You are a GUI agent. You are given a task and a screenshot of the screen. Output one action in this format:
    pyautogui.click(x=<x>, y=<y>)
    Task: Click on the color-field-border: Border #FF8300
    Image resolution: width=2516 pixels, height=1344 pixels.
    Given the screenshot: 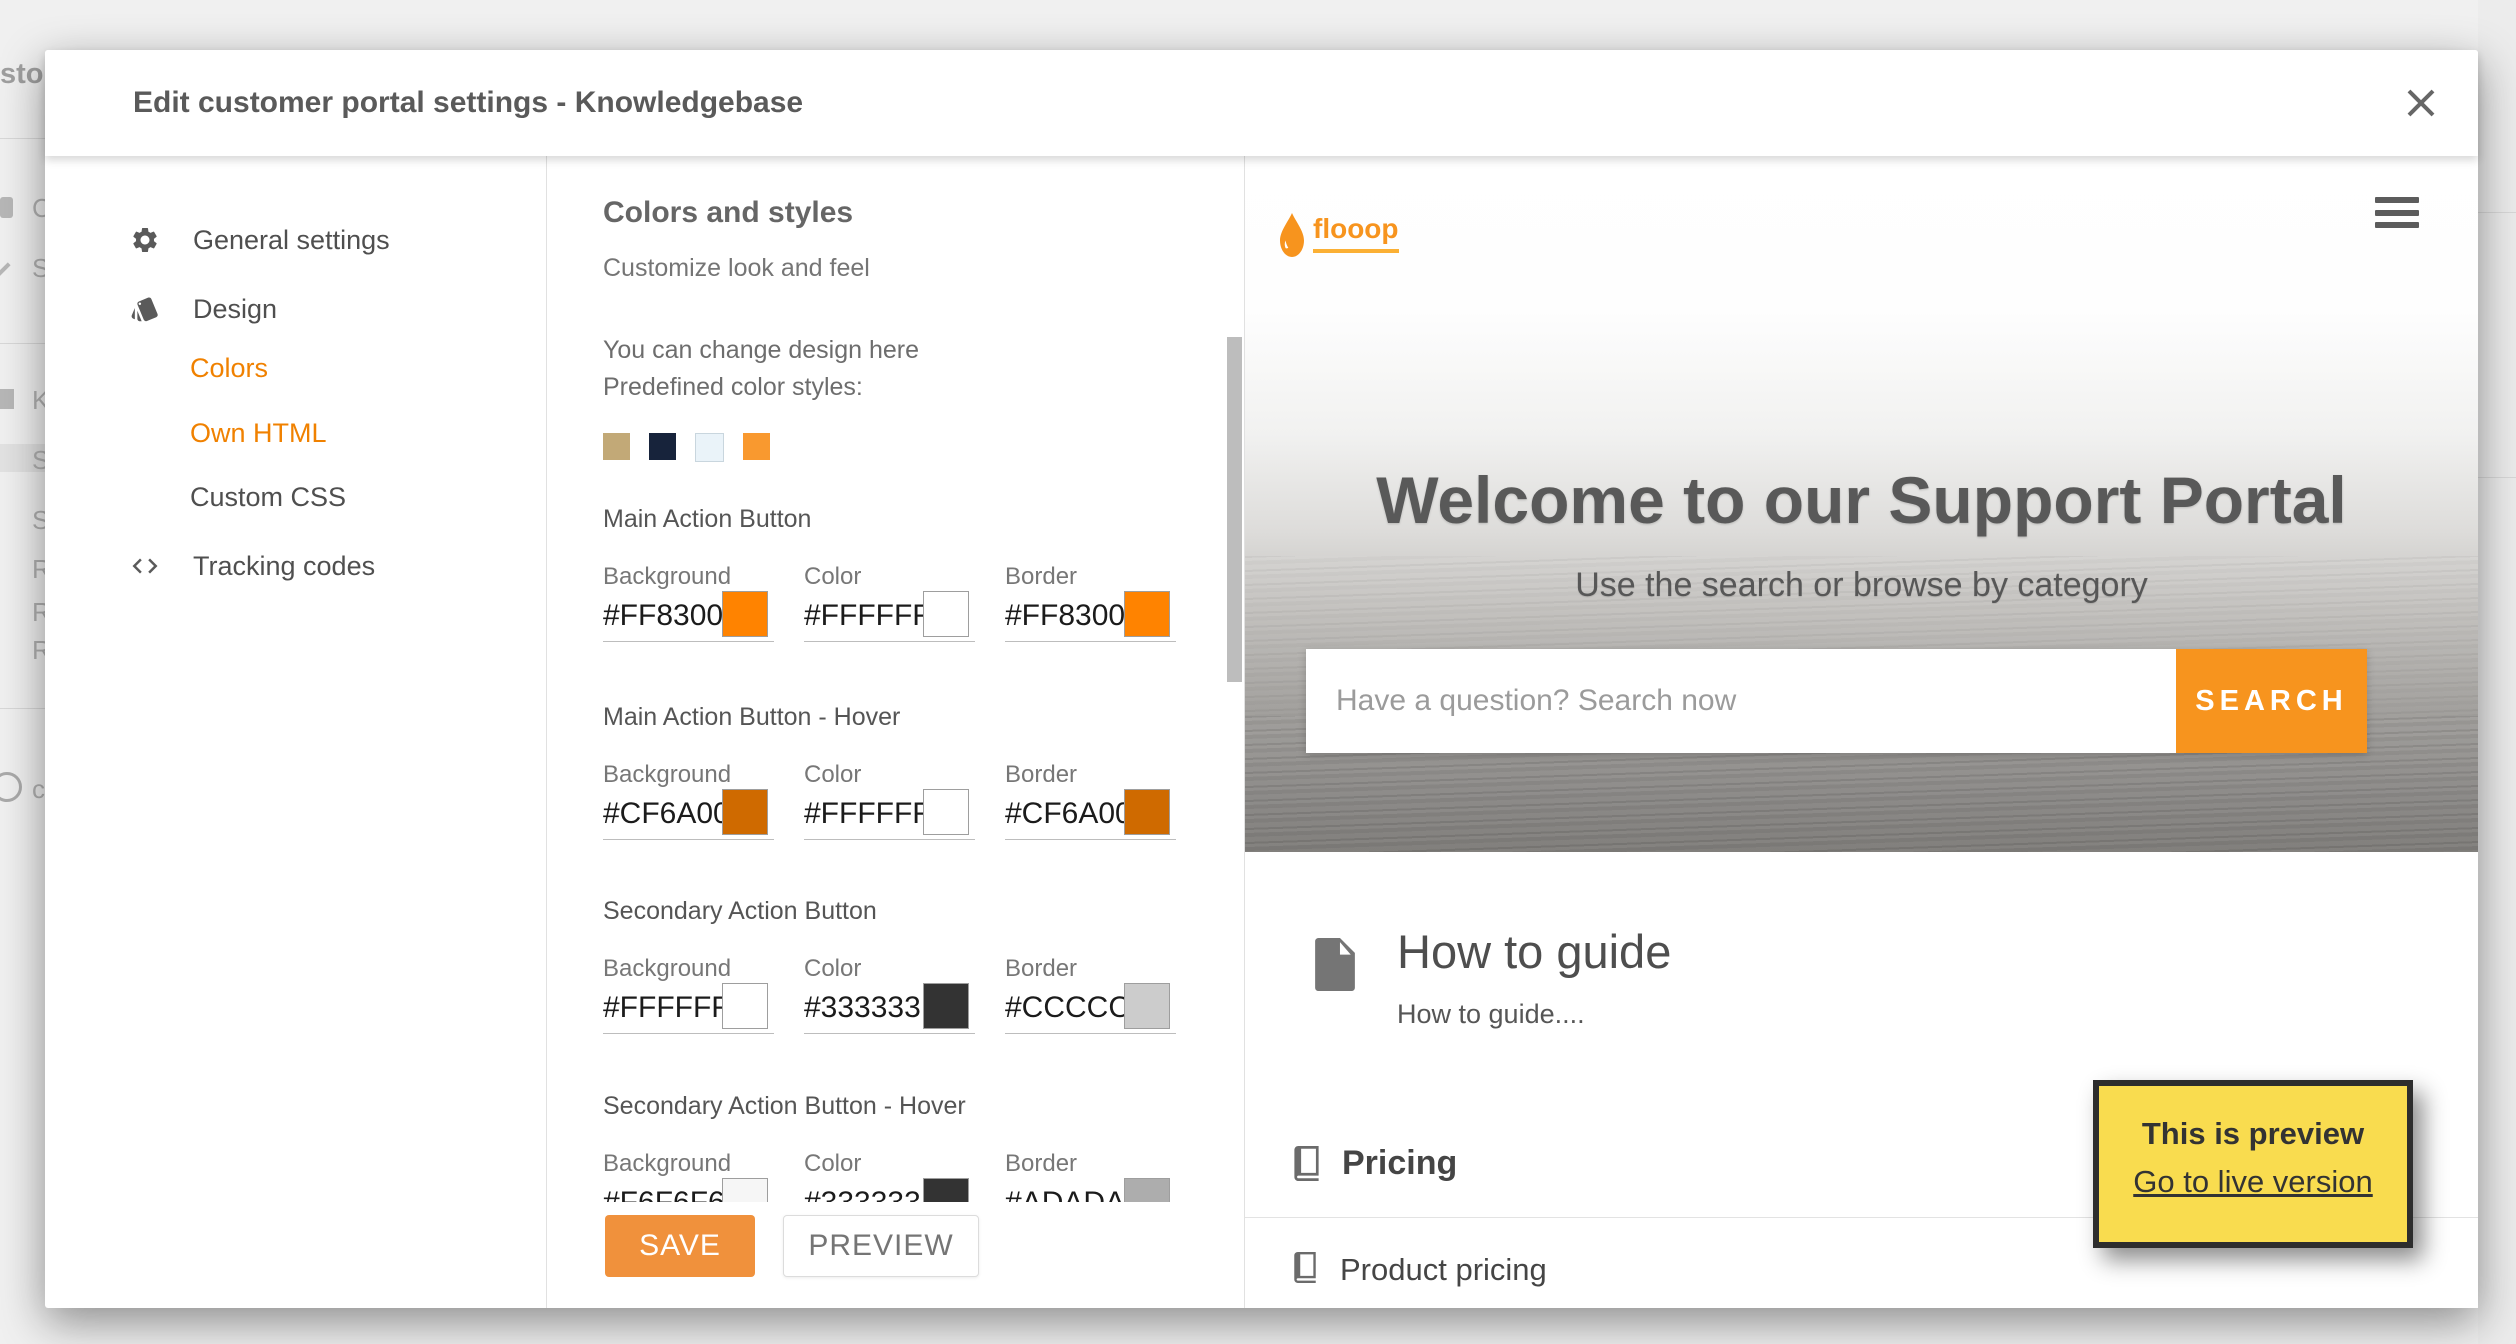 What is the action you would take?
    pyautogui.click(x=1090, y=602)
    